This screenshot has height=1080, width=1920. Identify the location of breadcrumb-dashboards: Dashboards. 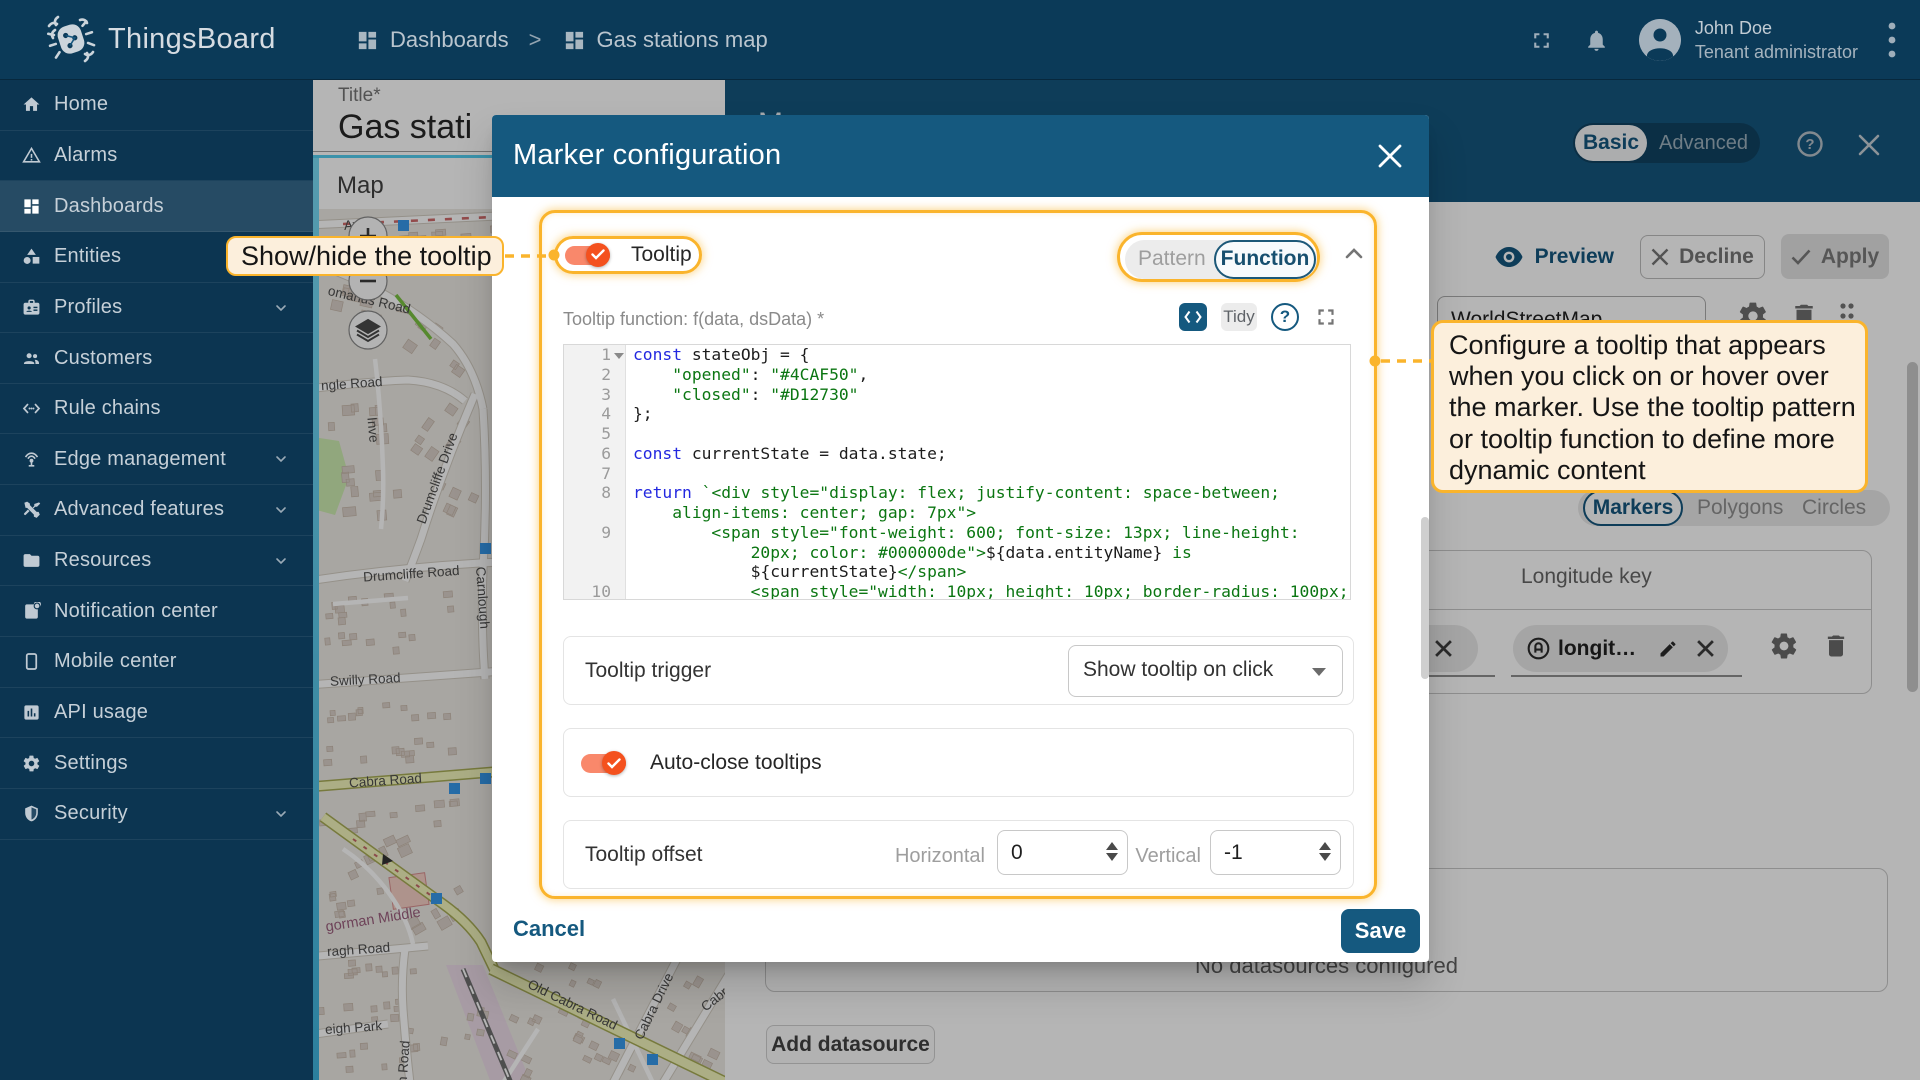
(432, 40).